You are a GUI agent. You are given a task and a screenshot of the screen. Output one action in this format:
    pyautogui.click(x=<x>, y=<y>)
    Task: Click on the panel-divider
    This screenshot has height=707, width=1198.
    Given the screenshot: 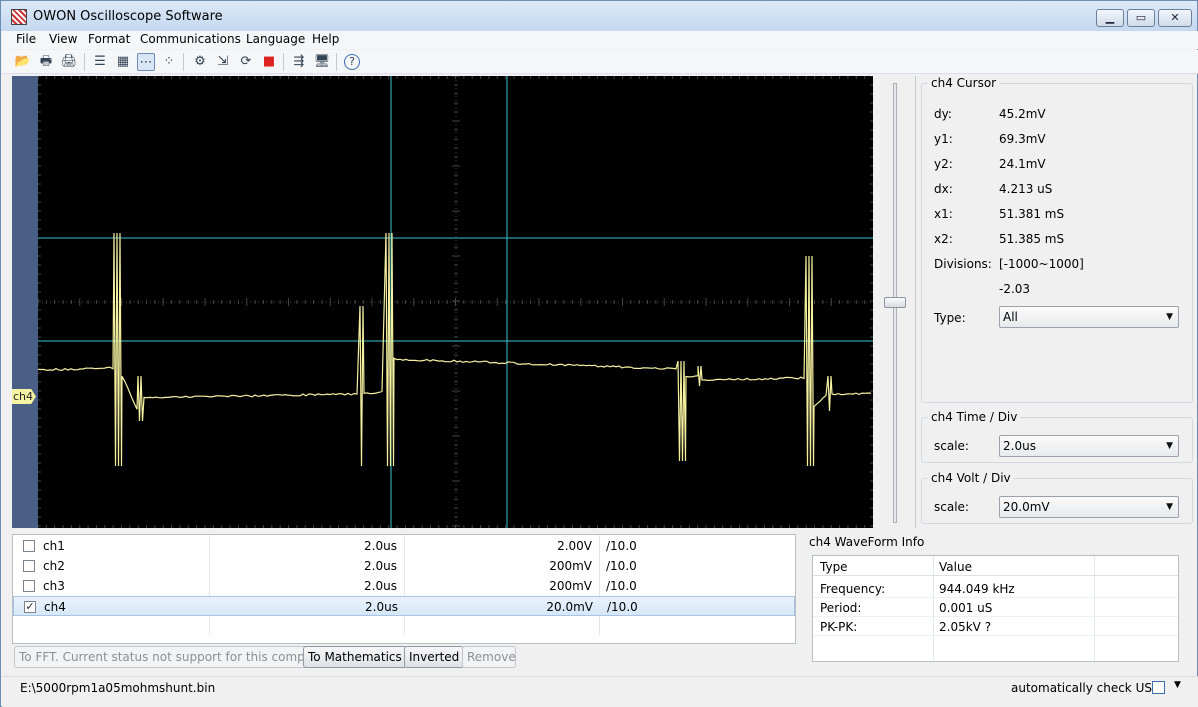 What is the action you would take?
    pyautogui.click(x=915, y=302)
    